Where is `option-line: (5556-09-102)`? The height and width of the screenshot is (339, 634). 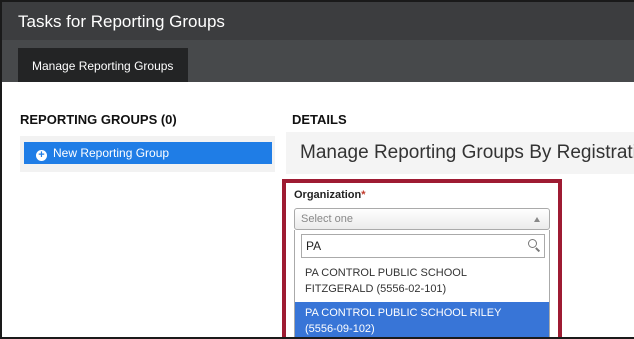
option-line: (5556-09-102) is located at coordinates (340, 329).